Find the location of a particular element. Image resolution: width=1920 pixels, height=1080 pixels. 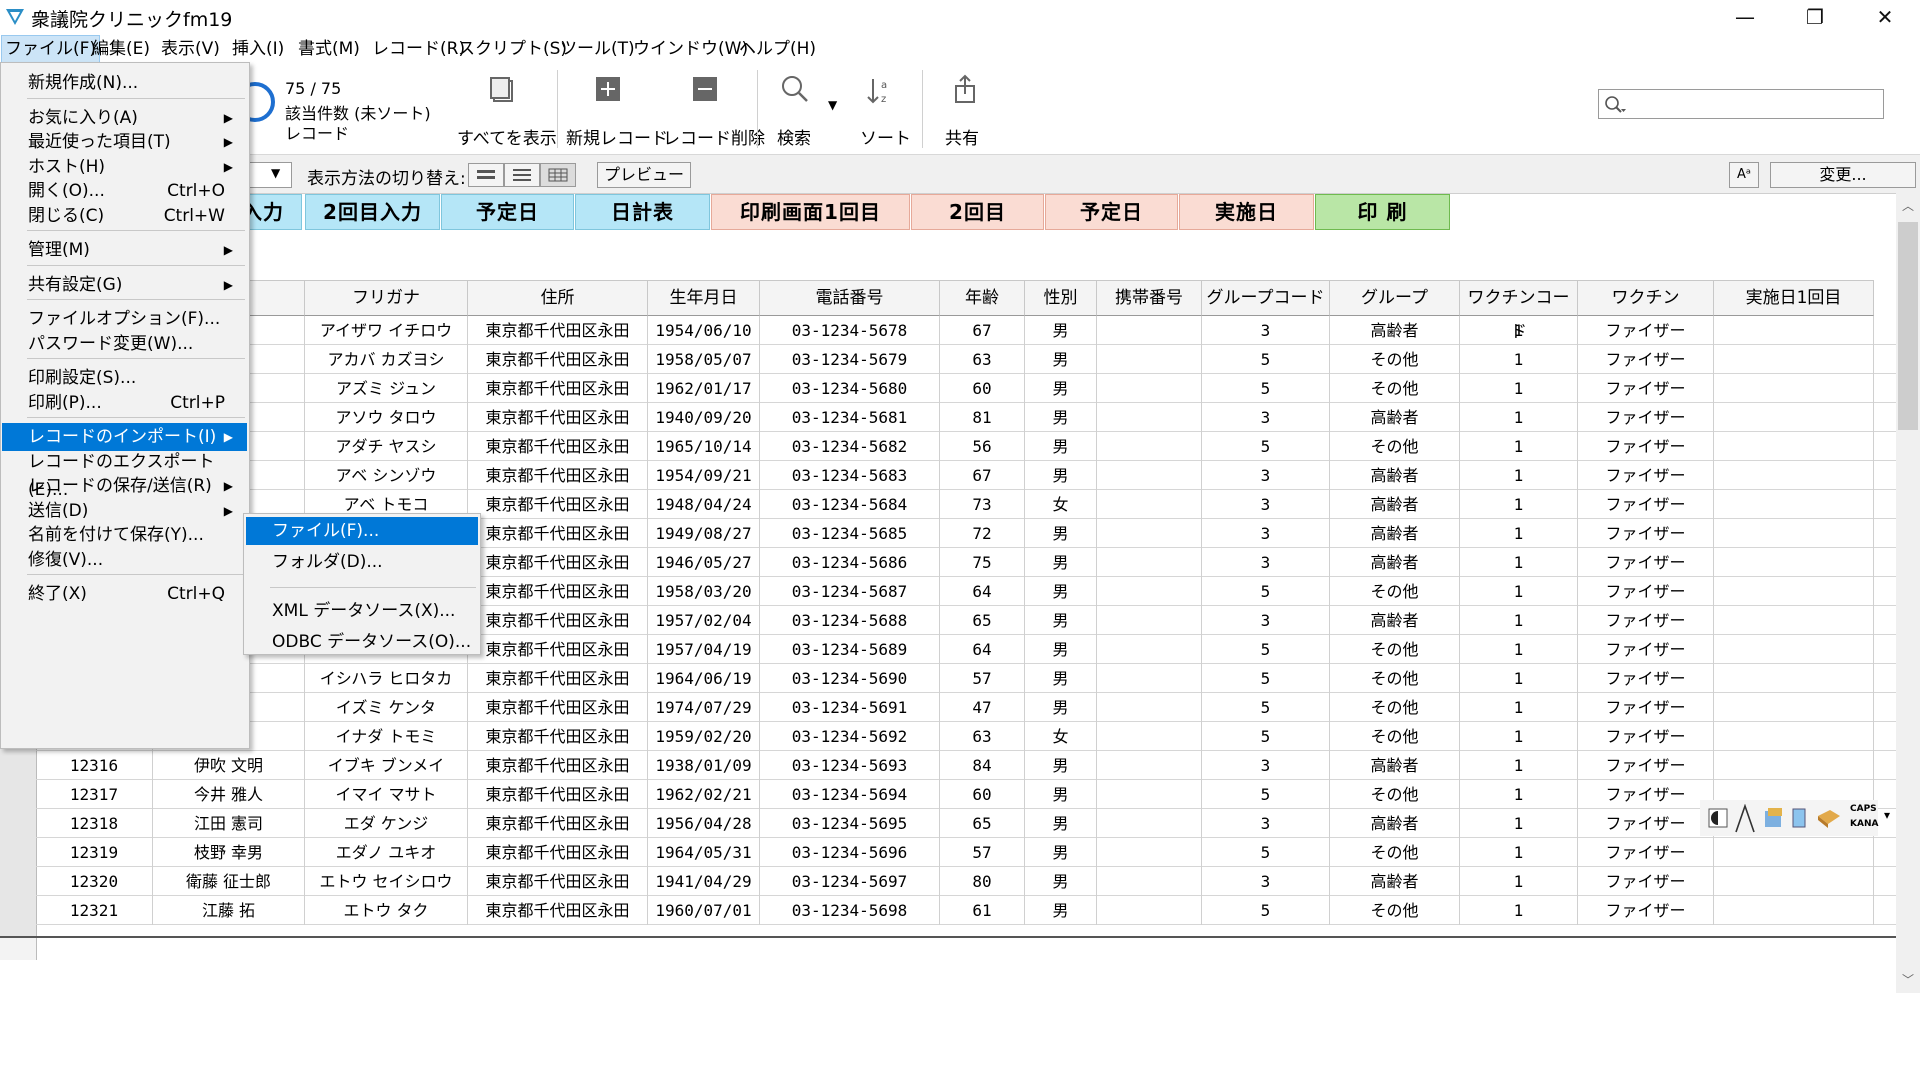

new-record-icon is located at coordinates (608, 92).